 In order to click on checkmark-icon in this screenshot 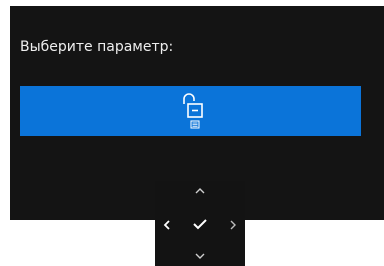, I will do `click(200, 224)`.